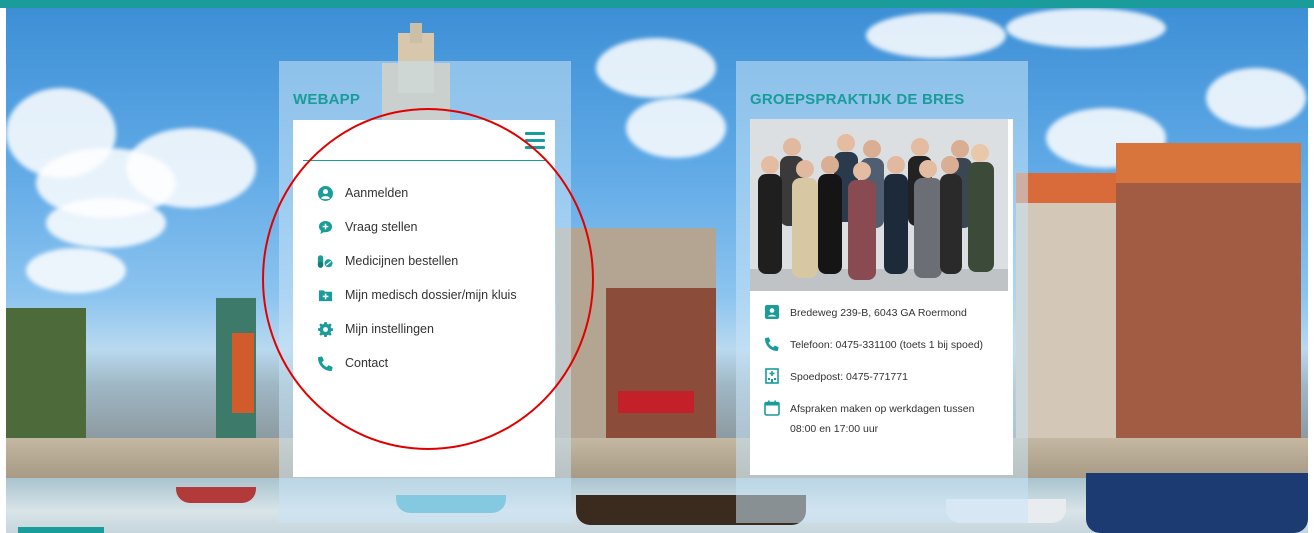  I want to click on gear-icon, so click(325, 329).